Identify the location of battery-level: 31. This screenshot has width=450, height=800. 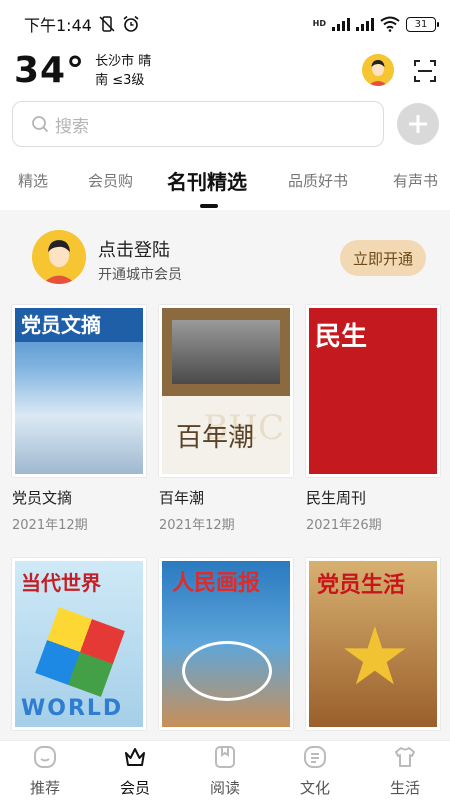
(421, 24).